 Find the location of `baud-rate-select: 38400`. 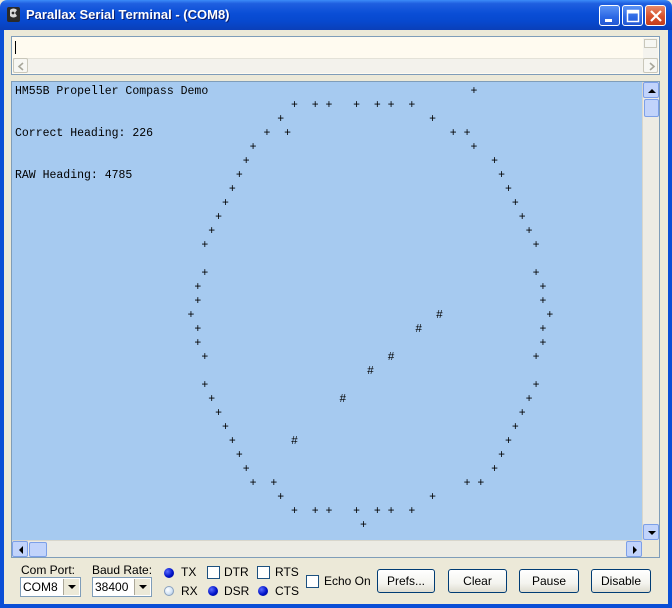

baud-rate-select: 38400 is located at coordinates (122, 587).